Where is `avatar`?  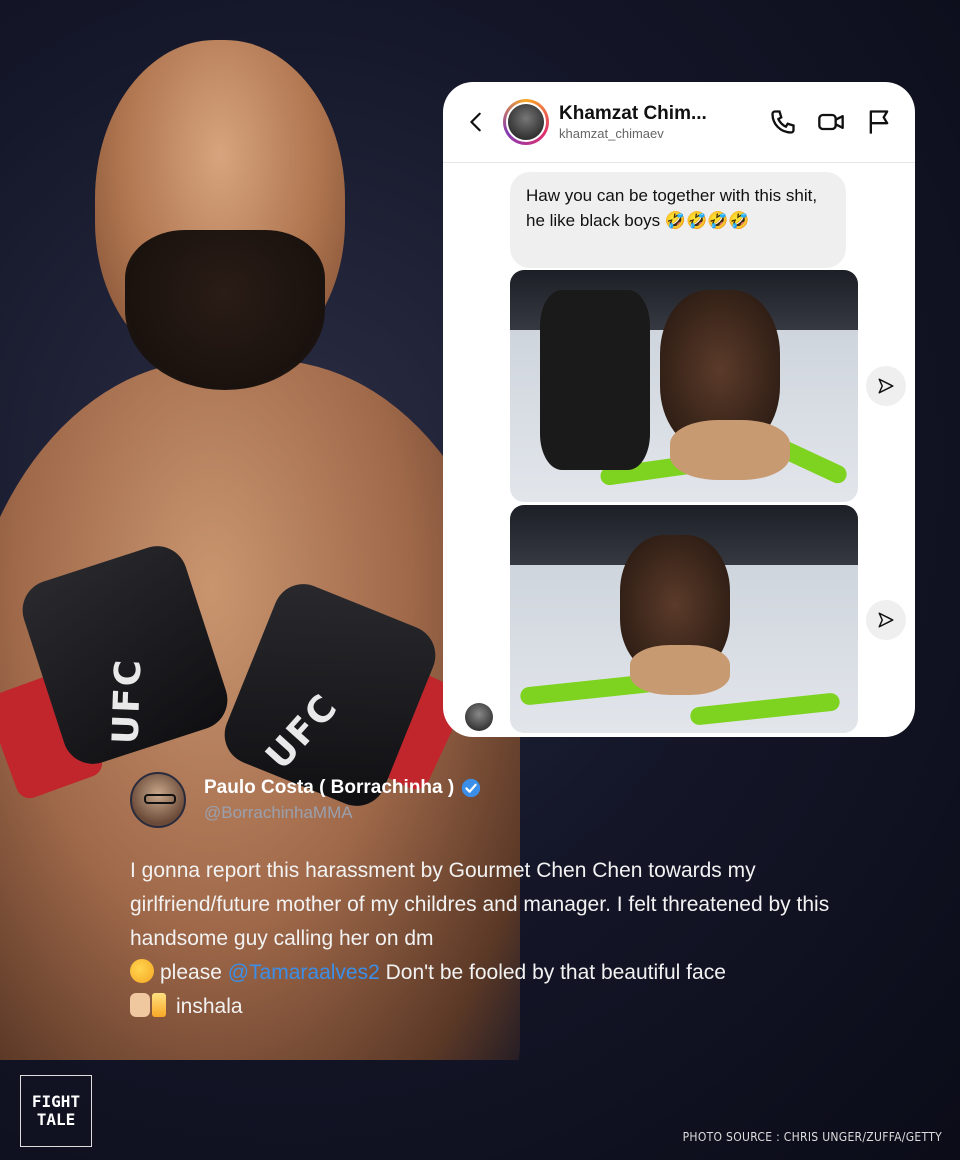
avatar is located at coordinates (158, 800).